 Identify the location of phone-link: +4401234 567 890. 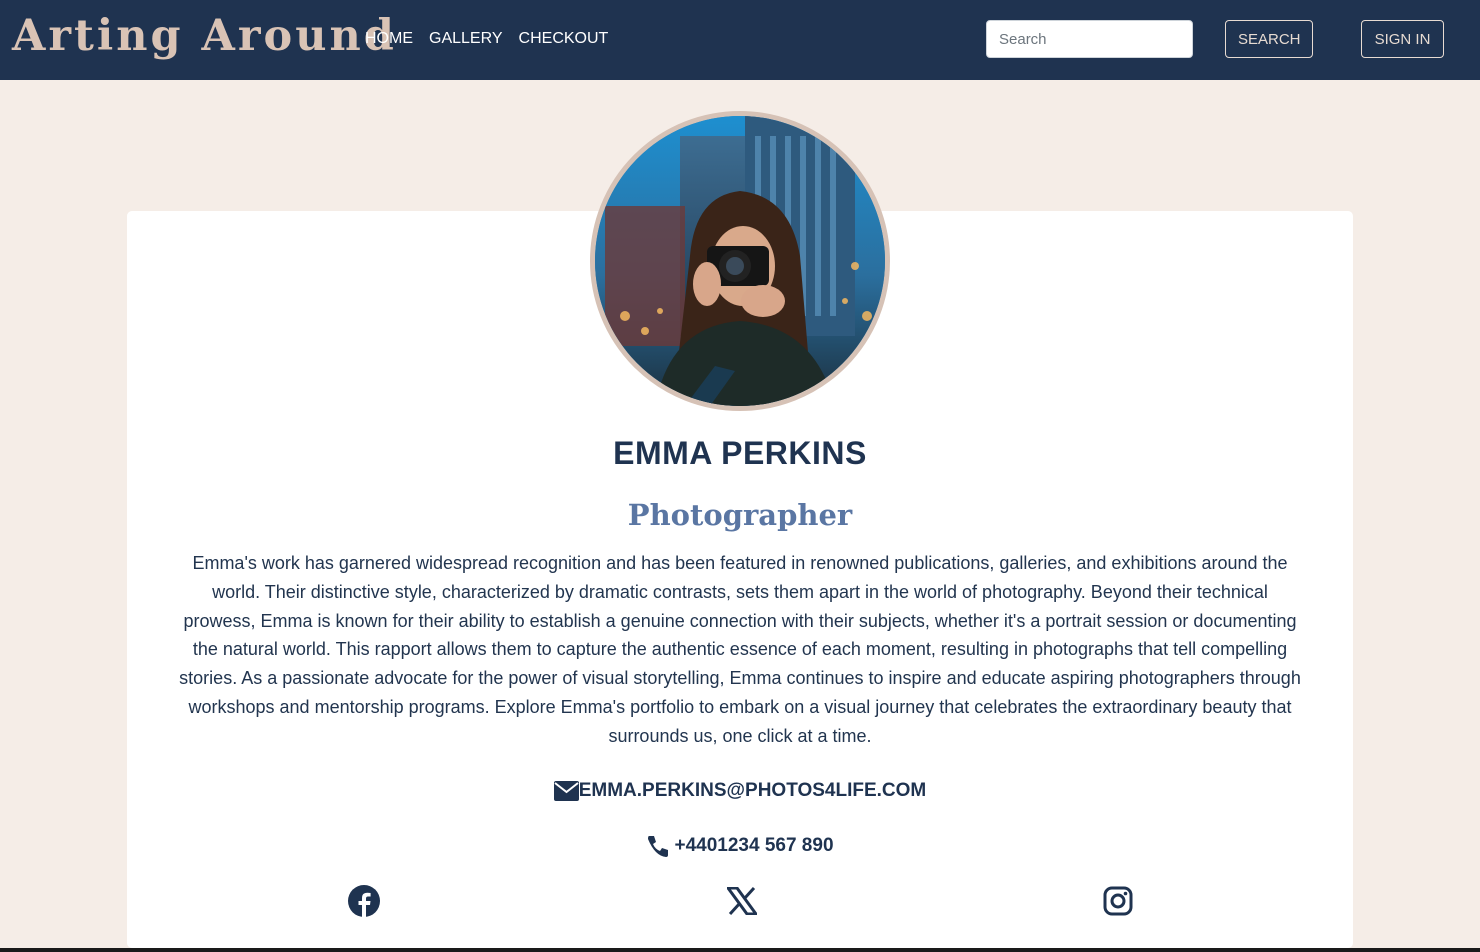
(753, 846).